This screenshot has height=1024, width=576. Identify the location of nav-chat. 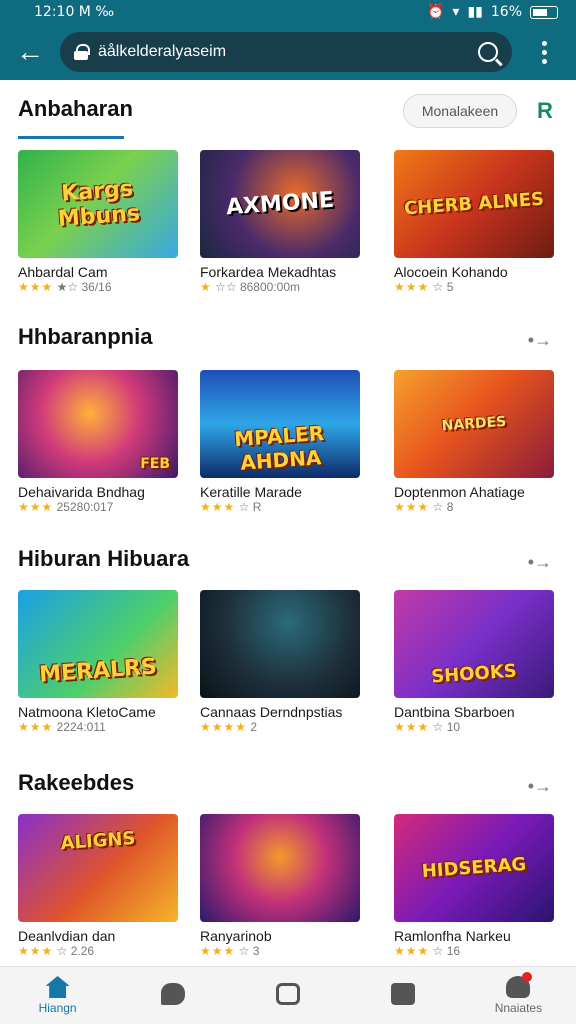
(172, 995).